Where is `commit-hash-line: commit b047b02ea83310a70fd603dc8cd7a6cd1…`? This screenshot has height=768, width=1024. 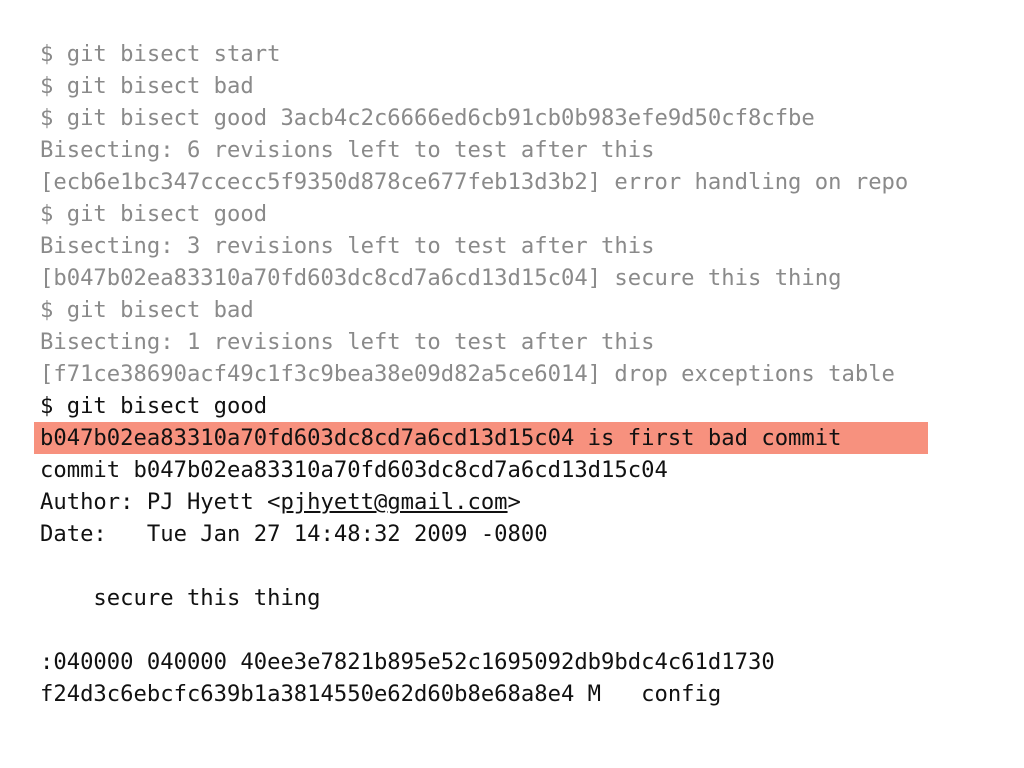
commit-hash-line: commit b047b02ea83310a70fd603dc8cd7a6cd1… is located at coordinates (354, 470).